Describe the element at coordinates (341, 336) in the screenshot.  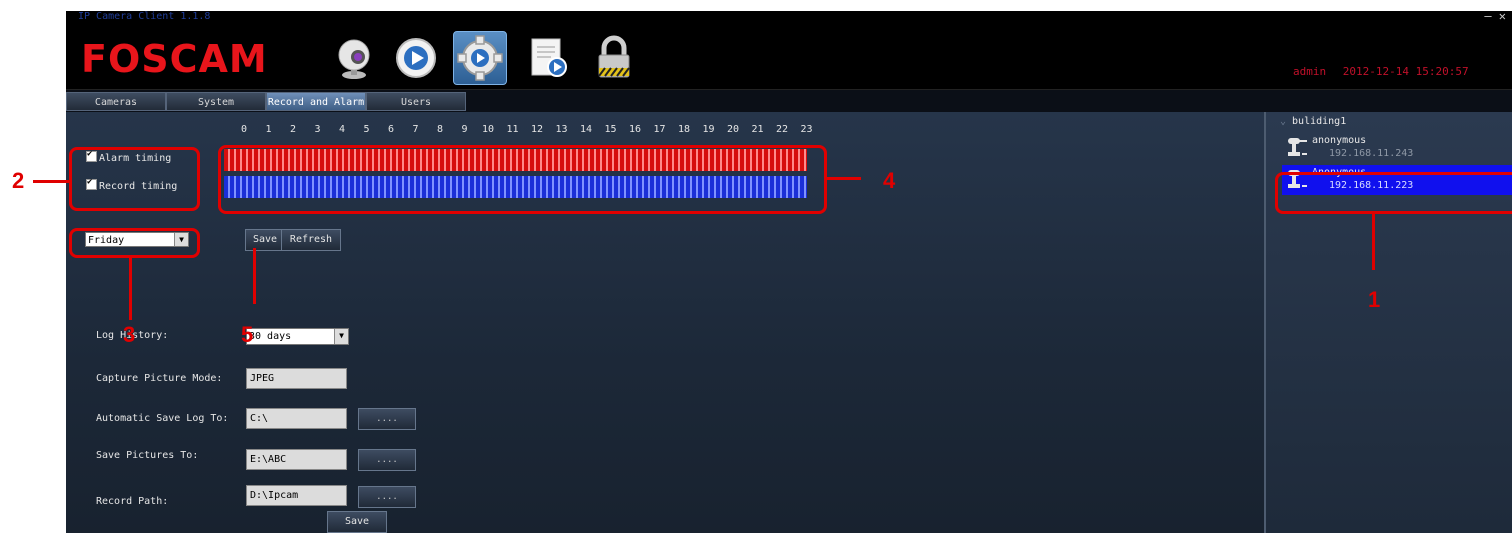
I see `chevron-down-icon: ▼` at that location.